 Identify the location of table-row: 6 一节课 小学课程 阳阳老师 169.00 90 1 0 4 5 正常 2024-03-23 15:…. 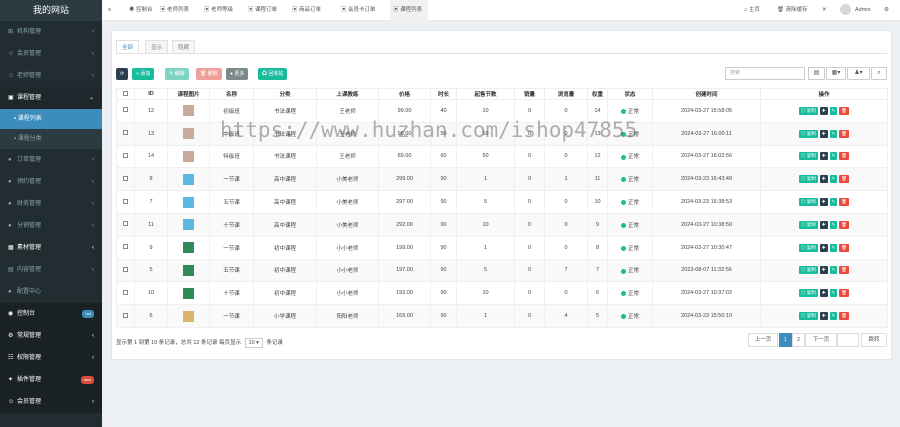
(502, 316).